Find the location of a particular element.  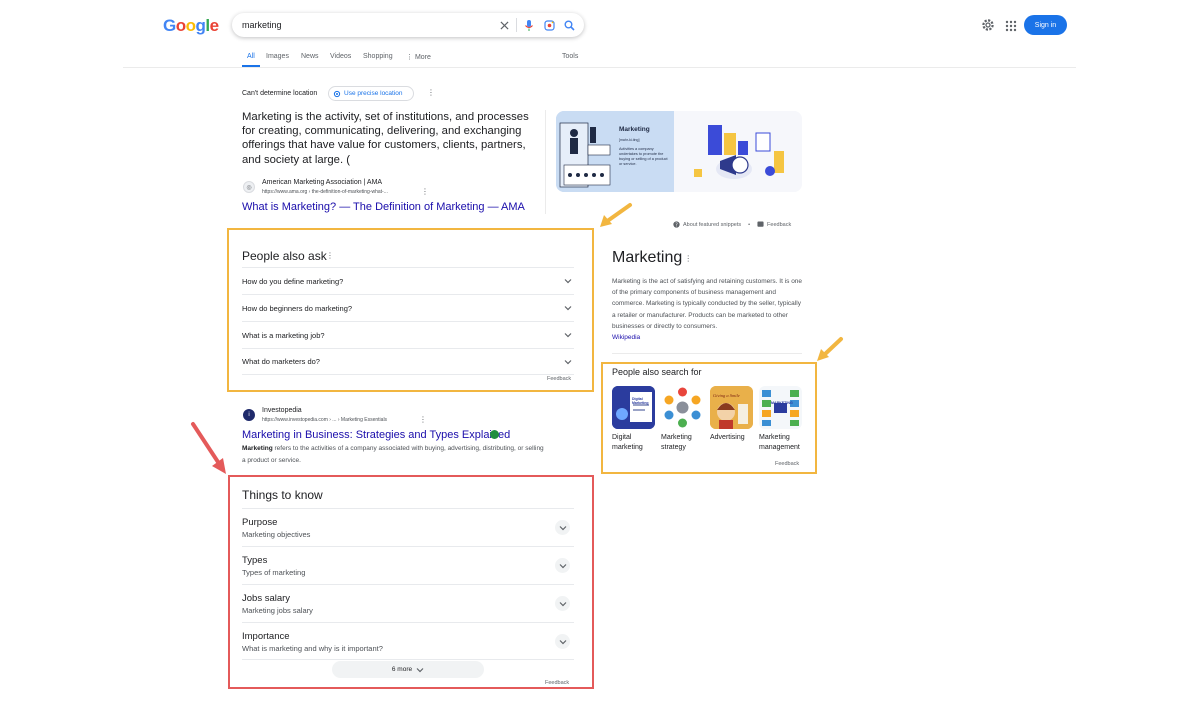

tab-news: News is located at coordinates (310, 56).